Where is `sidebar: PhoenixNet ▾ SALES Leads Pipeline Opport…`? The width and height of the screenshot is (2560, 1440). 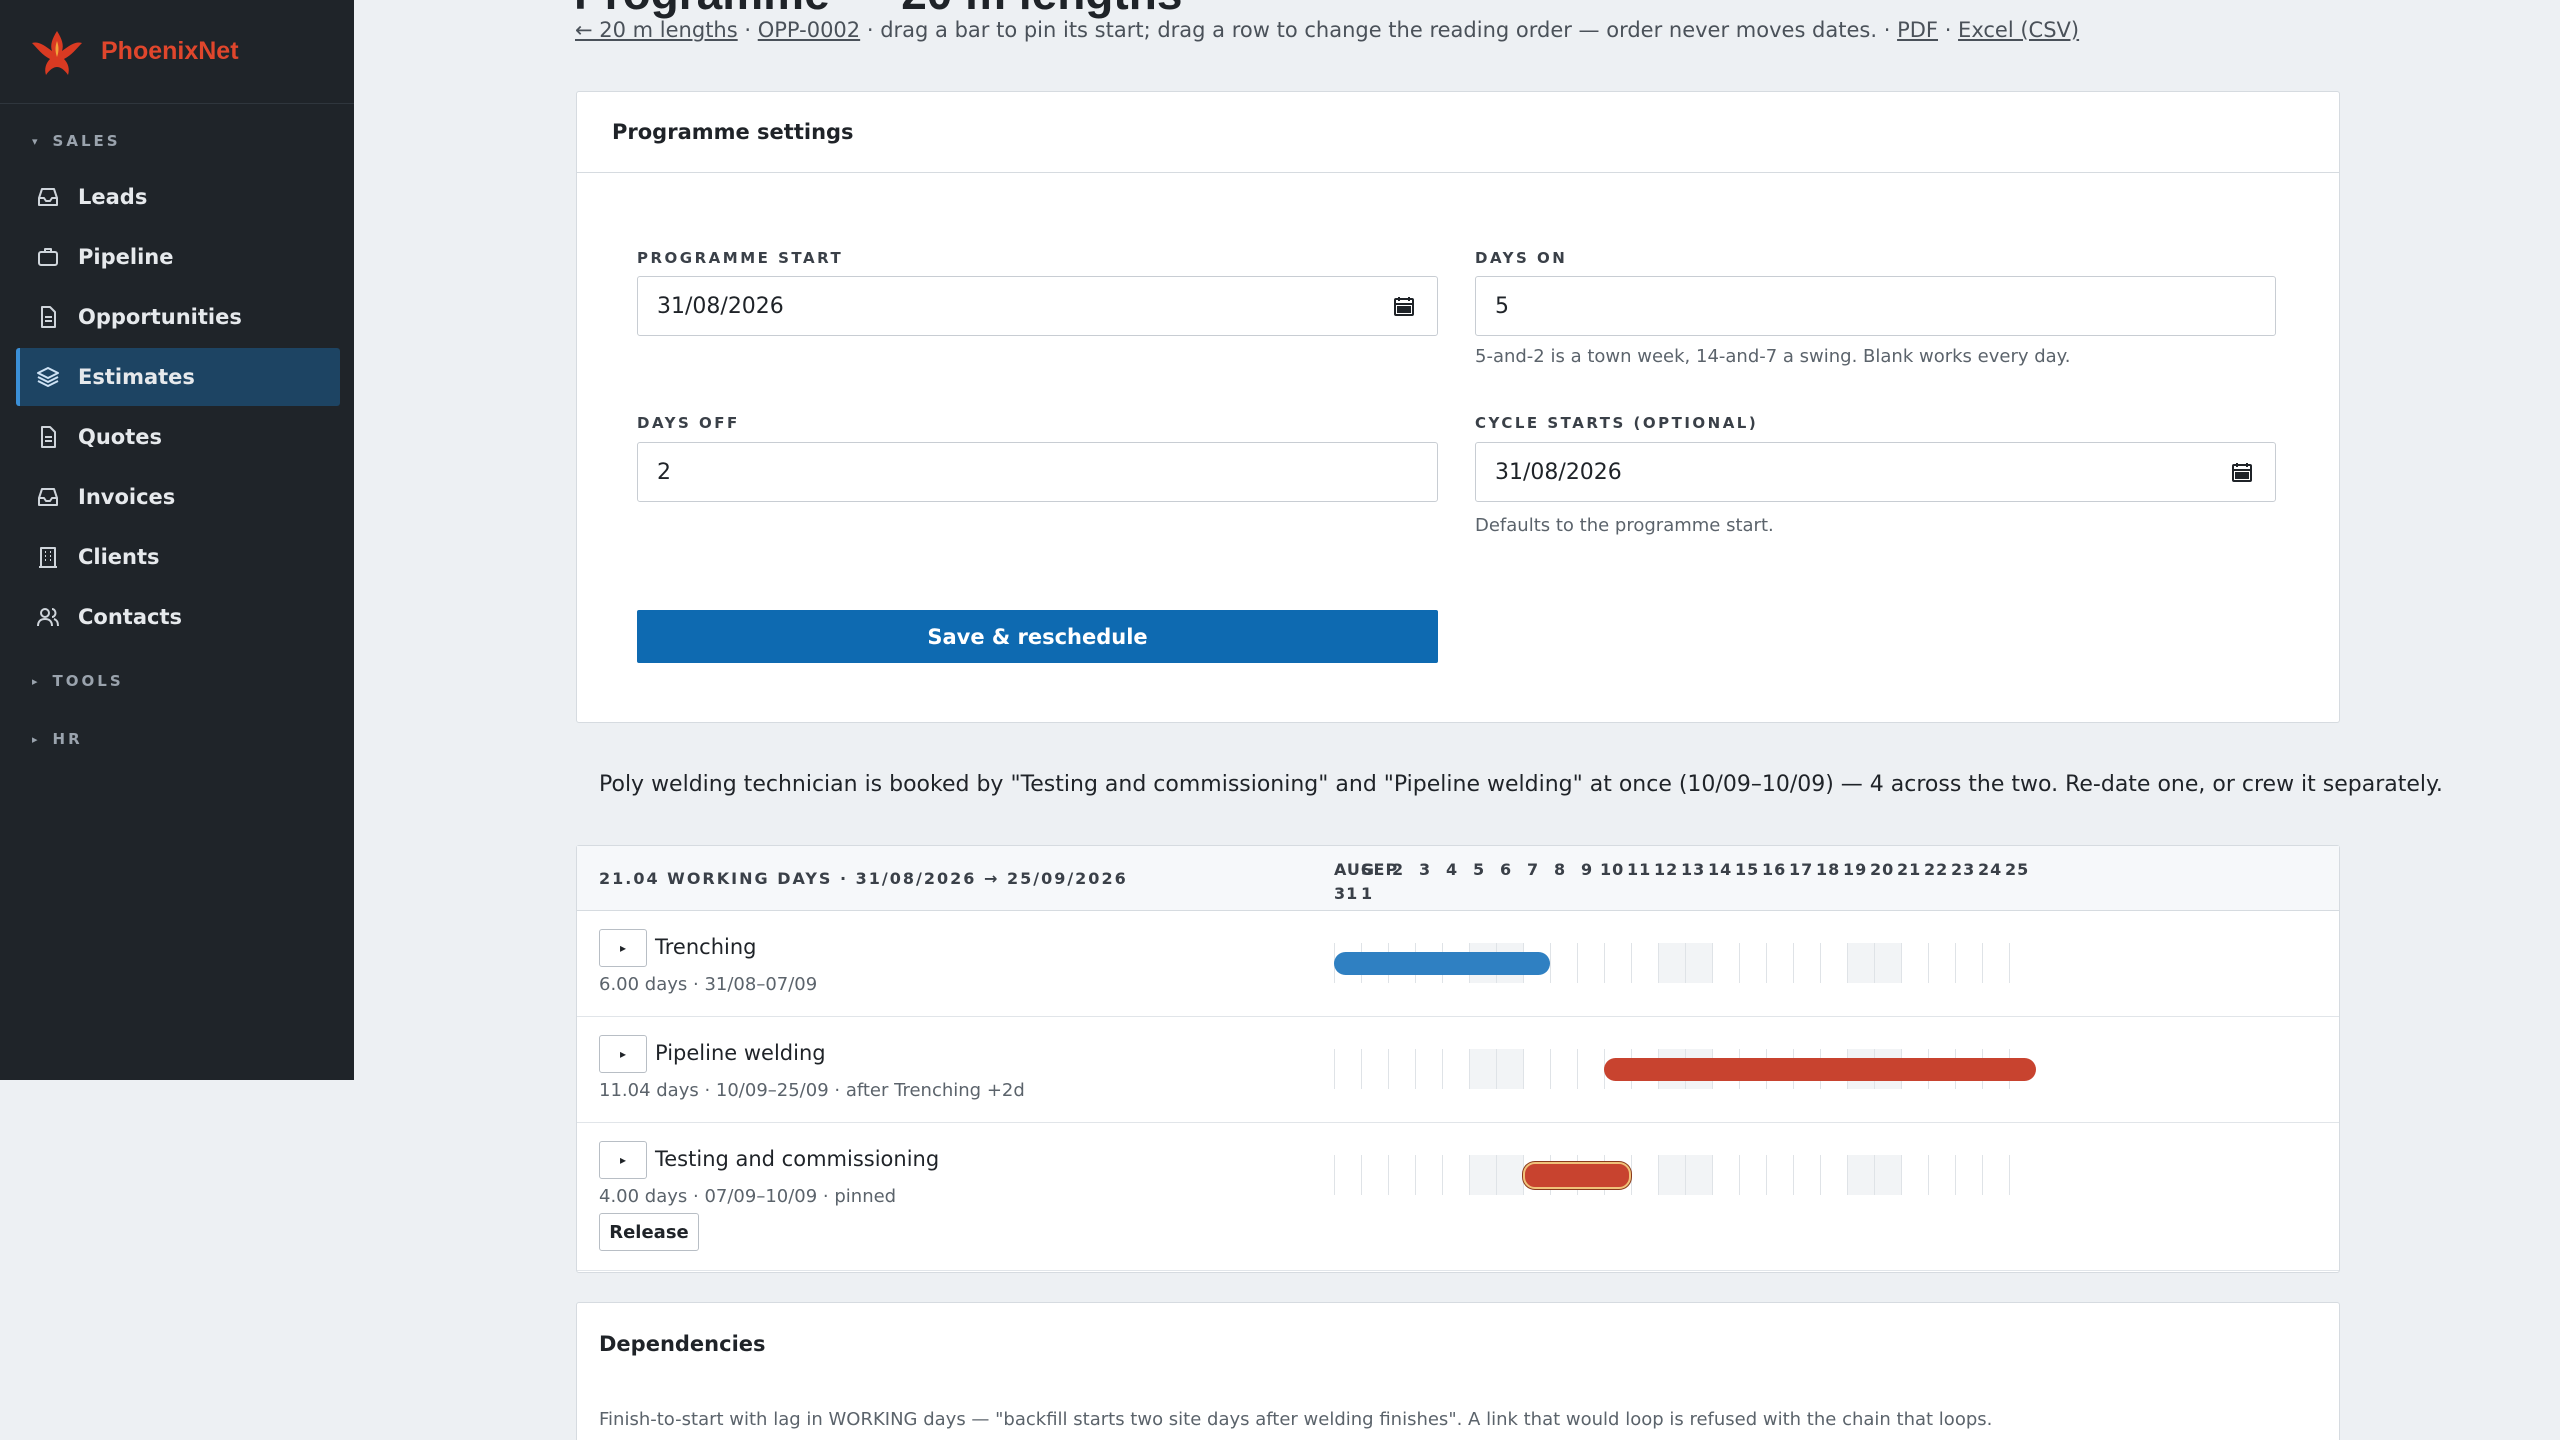
sidebar: PhoenixNet ▾ SALES Leads Pipeline Opport… is located at coordinates (177, 540).